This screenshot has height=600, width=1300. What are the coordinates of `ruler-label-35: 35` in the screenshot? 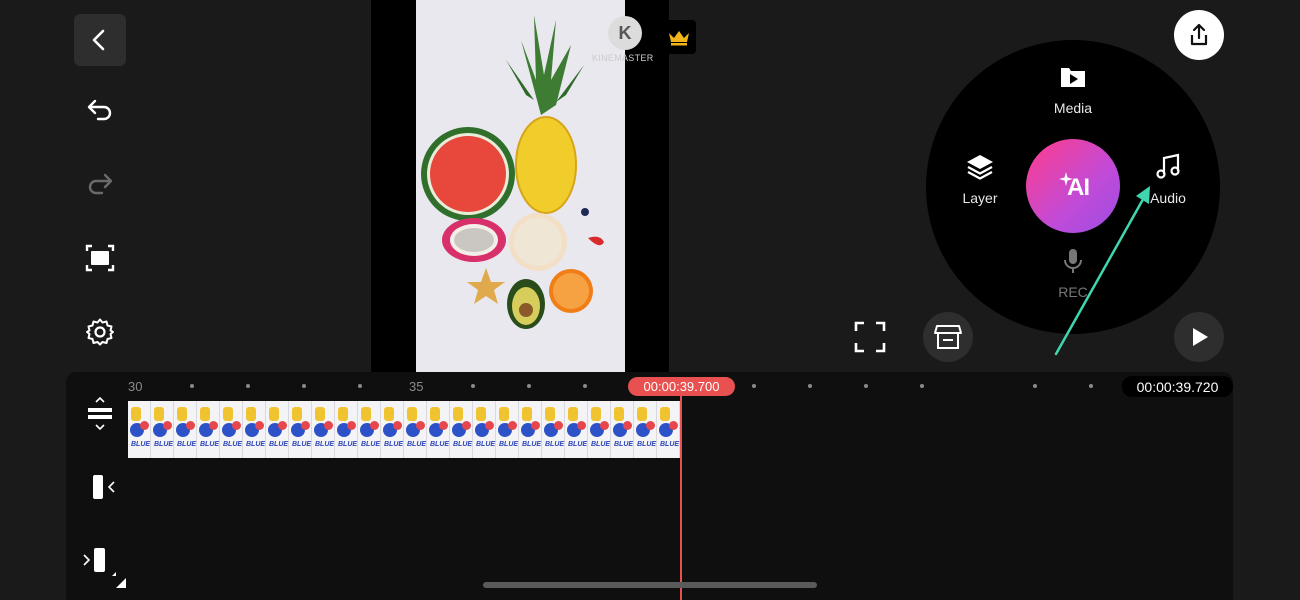 It's located at (416, 386).